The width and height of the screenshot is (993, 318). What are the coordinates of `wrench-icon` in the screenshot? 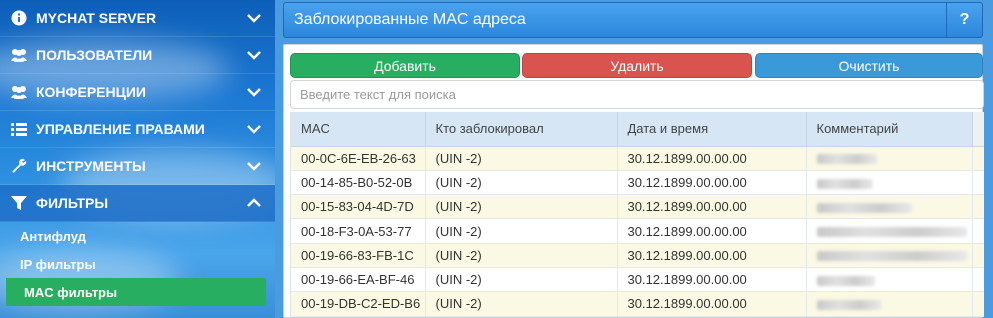 It's located at (19, 166).